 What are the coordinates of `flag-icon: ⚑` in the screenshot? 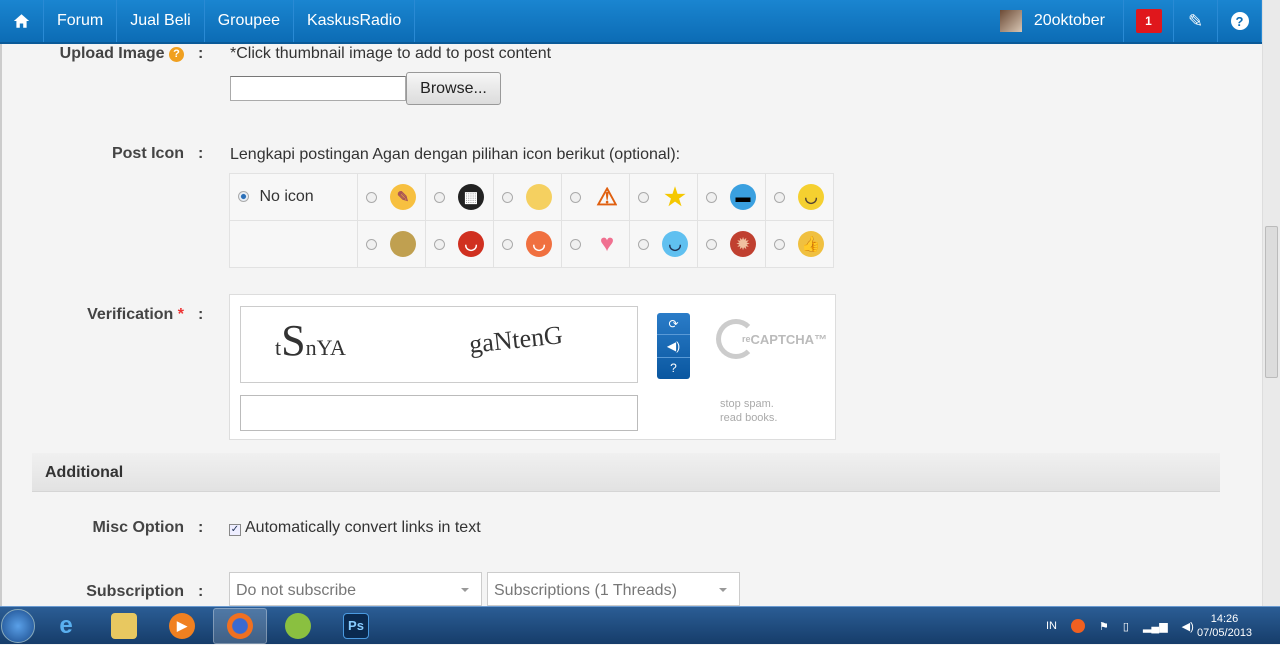 It's located at (1104, 626).